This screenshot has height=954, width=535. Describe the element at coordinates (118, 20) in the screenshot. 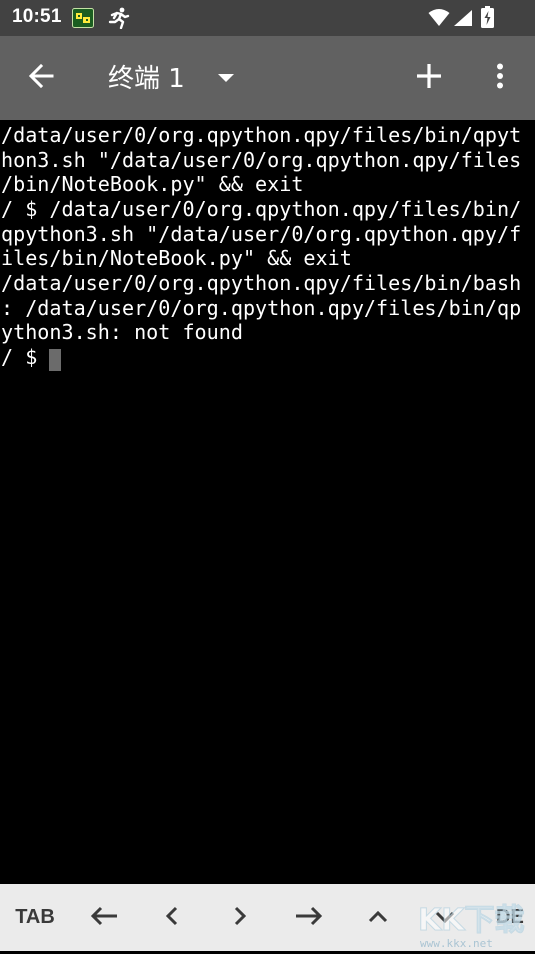

I see `running-person-icon` at that location.